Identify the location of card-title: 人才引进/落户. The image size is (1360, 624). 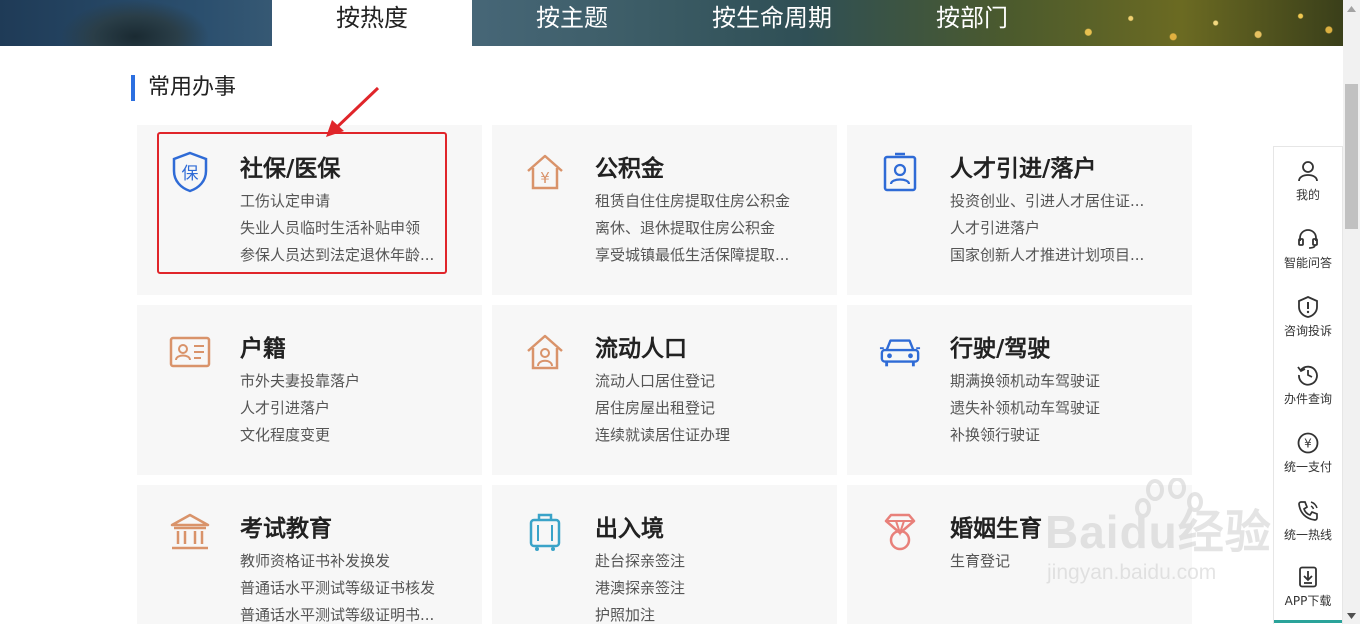
(1023, 169).